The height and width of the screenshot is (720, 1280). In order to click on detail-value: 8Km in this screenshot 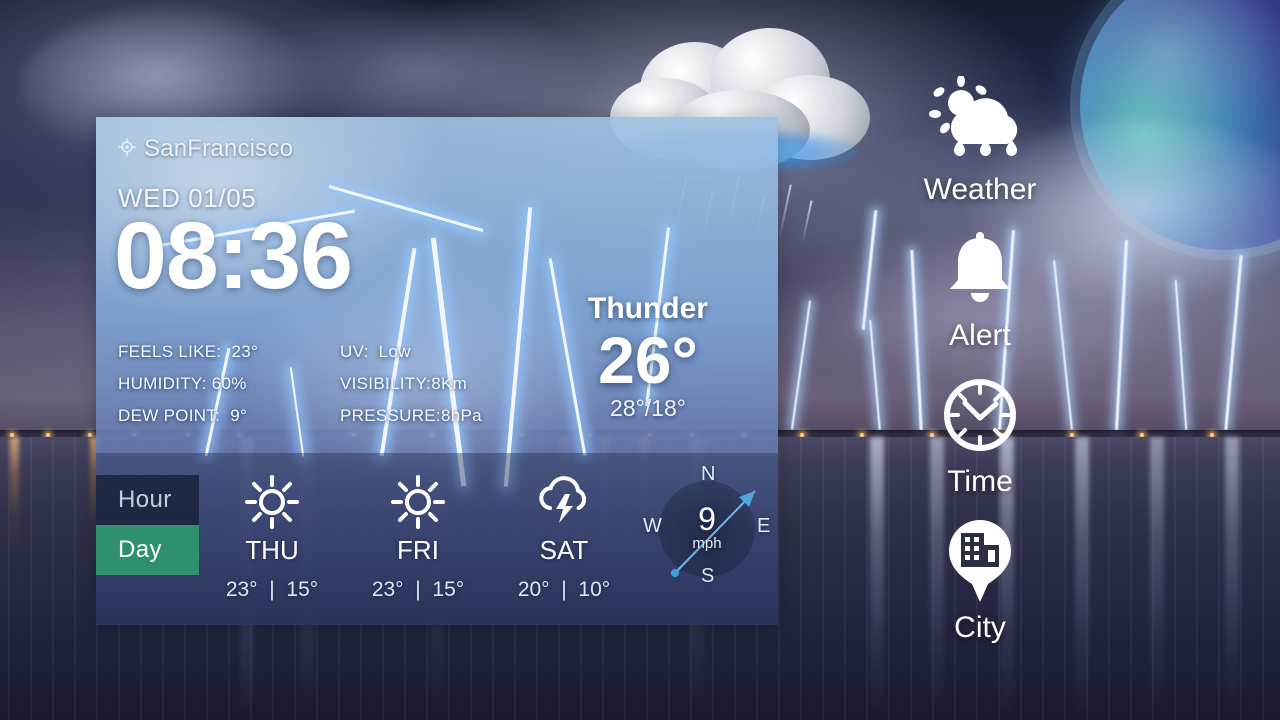, I will do `click(449, 383)`.